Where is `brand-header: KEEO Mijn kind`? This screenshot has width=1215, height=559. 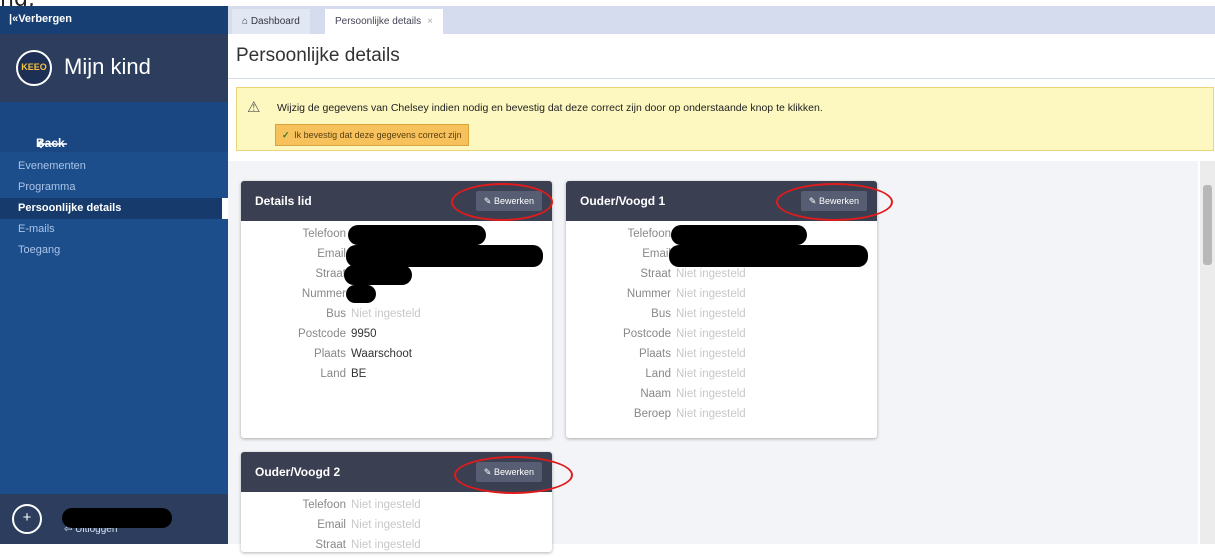
brand-header: KEEO Mijn kind is located at coordinates (114, 68).